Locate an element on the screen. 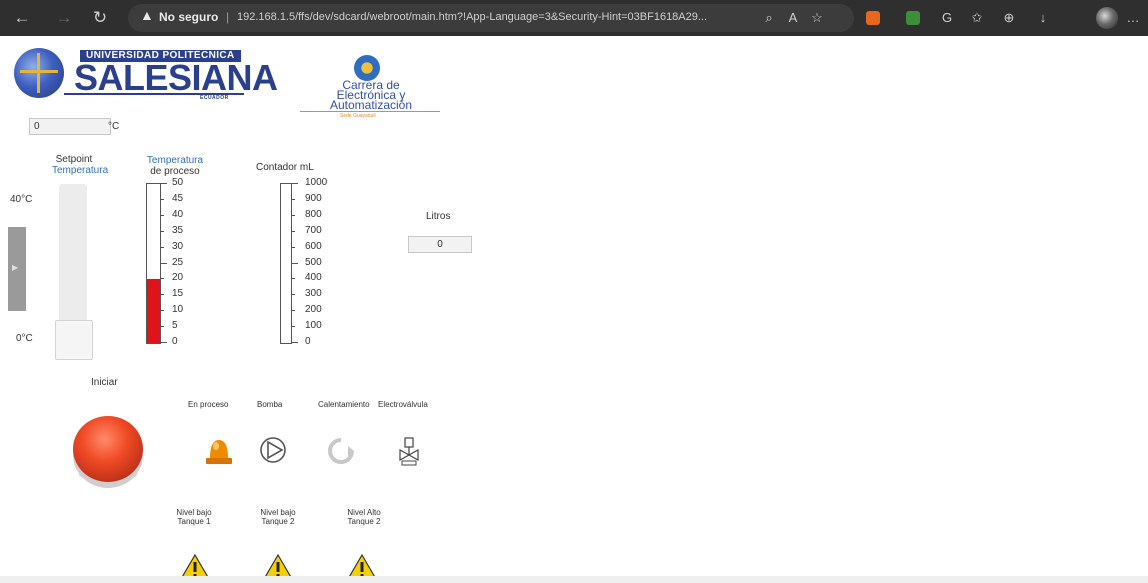  start-button is located at coordinates (108, 449).